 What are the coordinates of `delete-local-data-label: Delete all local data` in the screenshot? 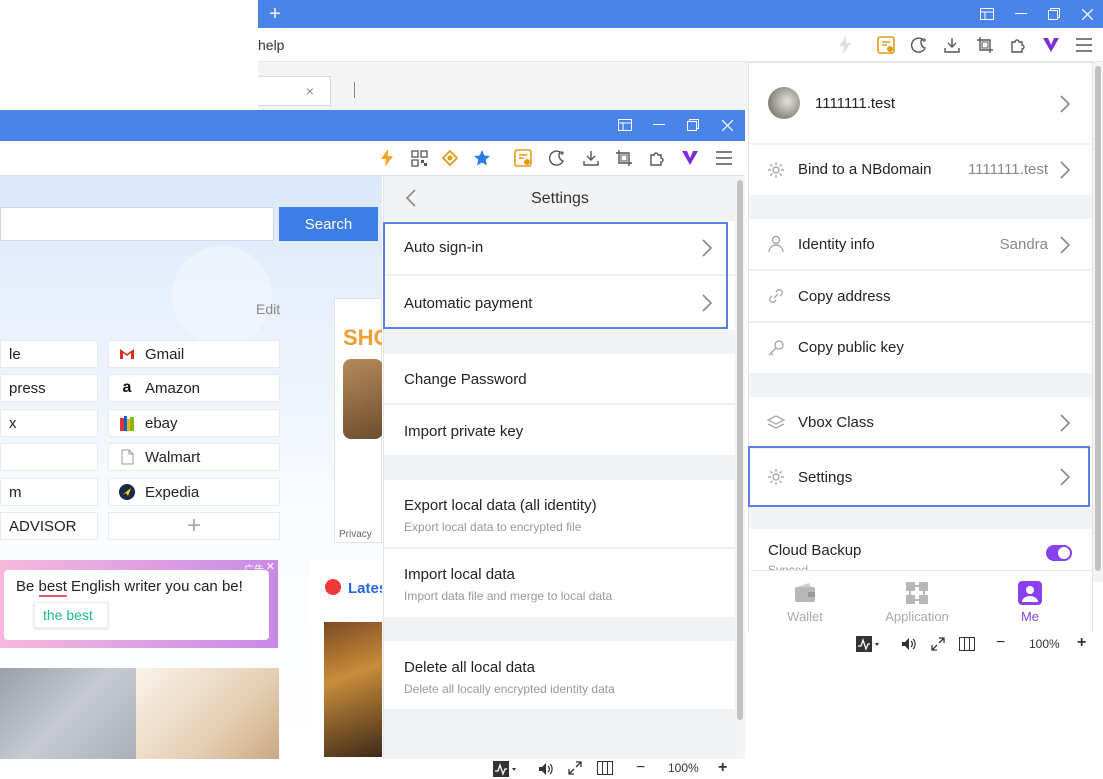 It's located at (469, 667).